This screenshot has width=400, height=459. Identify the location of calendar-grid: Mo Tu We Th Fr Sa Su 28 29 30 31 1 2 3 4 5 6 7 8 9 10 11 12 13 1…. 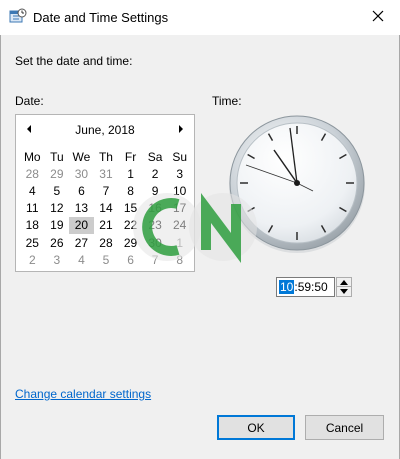
(106, 208).